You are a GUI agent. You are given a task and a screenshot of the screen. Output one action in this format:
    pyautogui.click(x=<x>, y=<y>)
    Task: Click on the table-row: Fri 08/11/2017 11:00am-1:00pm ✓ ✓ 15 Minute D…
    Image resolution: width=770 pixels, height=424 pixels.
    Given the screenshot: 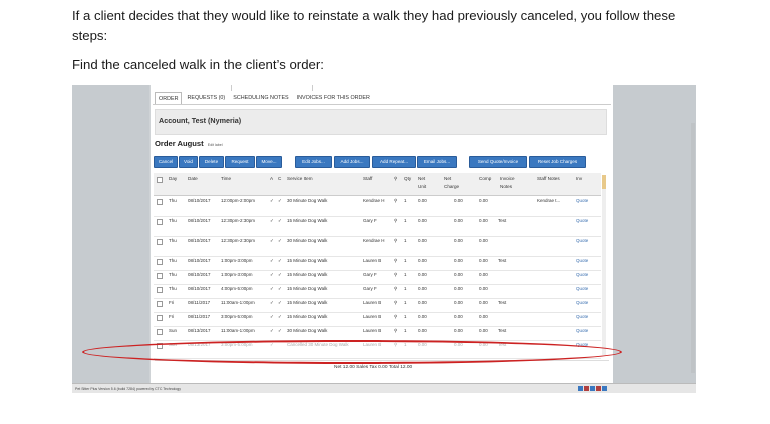 What is the action you would take?
    pyautogui.click(x=377, y=305)
    